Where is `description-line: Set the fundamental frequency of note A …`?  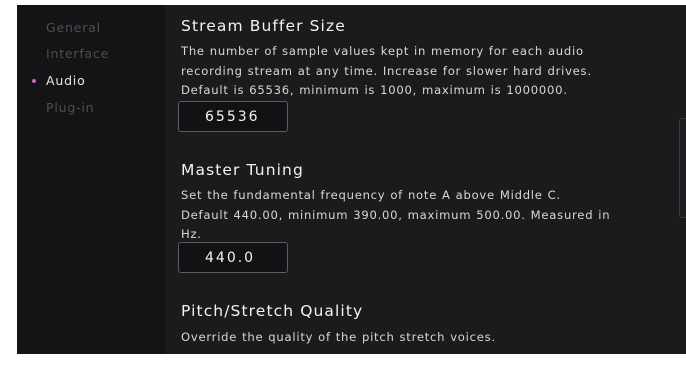 description-line: Set the fundamental frequency of note A … is located at coordinates (371, 195).